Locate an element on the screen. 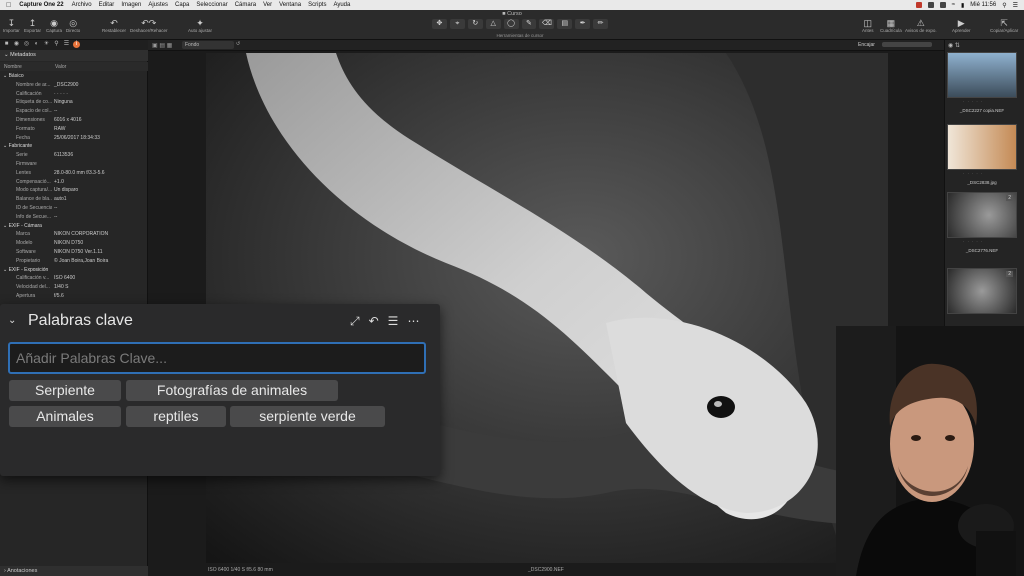  crop-tool-icon: ⌖ is located at coordinates (457, 24).